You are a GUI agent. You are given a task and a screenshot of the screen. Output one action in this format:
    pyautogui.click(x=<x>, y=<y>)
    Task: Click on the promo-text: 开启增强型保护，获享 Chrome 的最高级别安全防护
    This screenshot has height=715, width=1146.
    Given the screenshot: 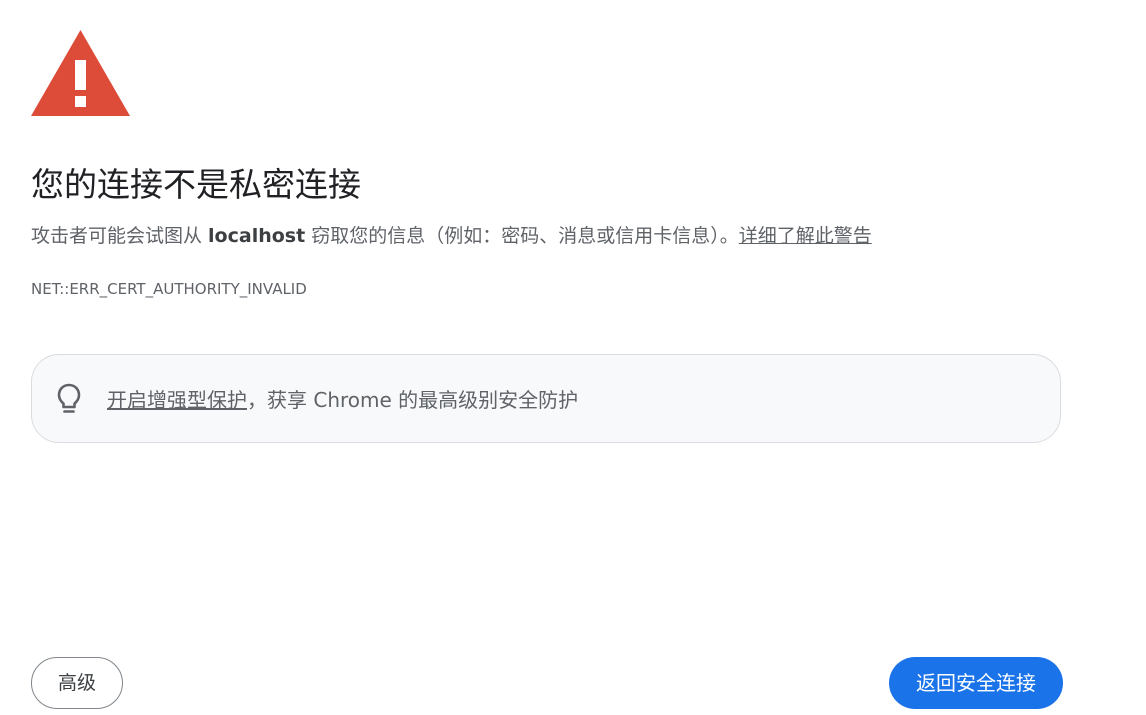 What is the action you would take?
    pyautogui.click(x=342, y=400)
    